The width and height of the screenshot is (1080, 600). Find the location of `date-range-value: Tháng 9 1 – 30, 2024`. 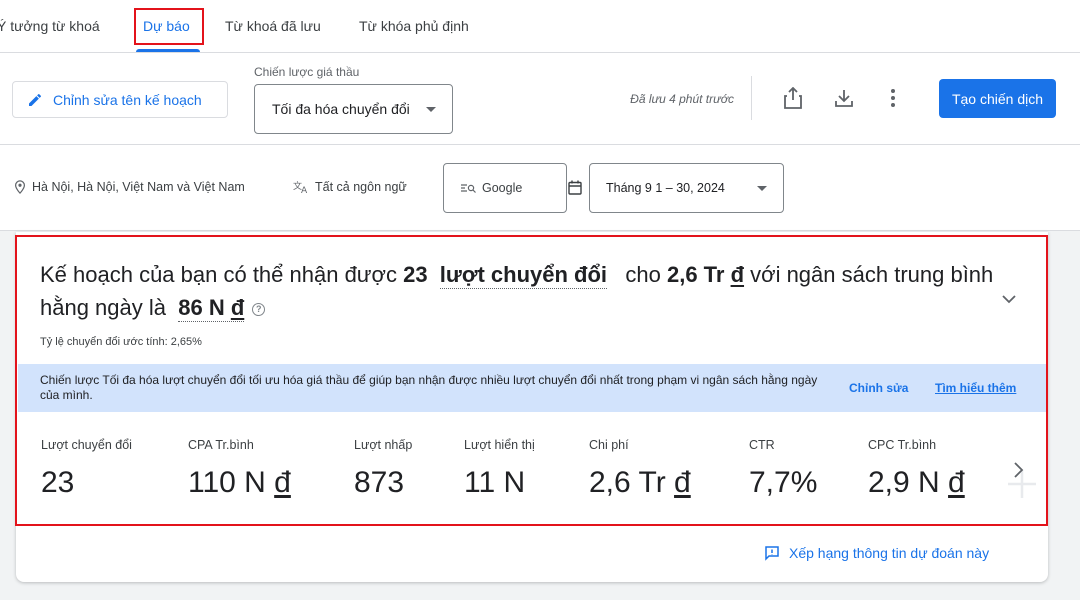

date-range-value: Tháng 9 1 – 30, 2024 is located at coordinates (665, 188).